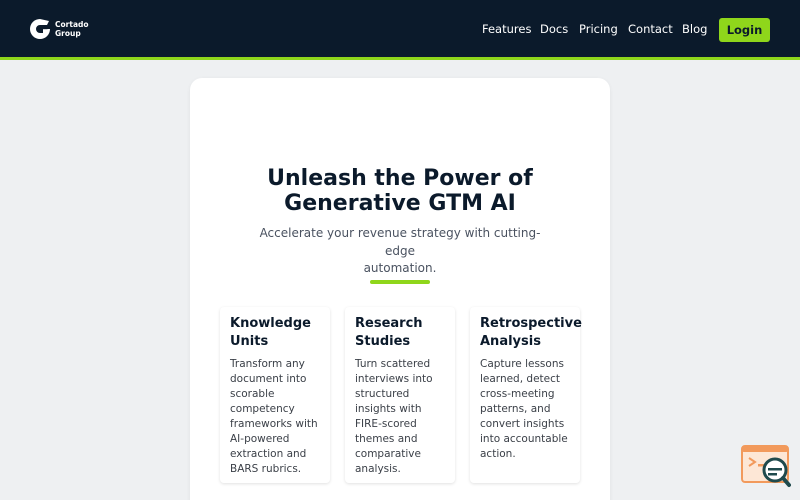 The height and width of the screenshot is (500, 800). I want to click on feature-desc-line: into accountable, so click(524, 439).